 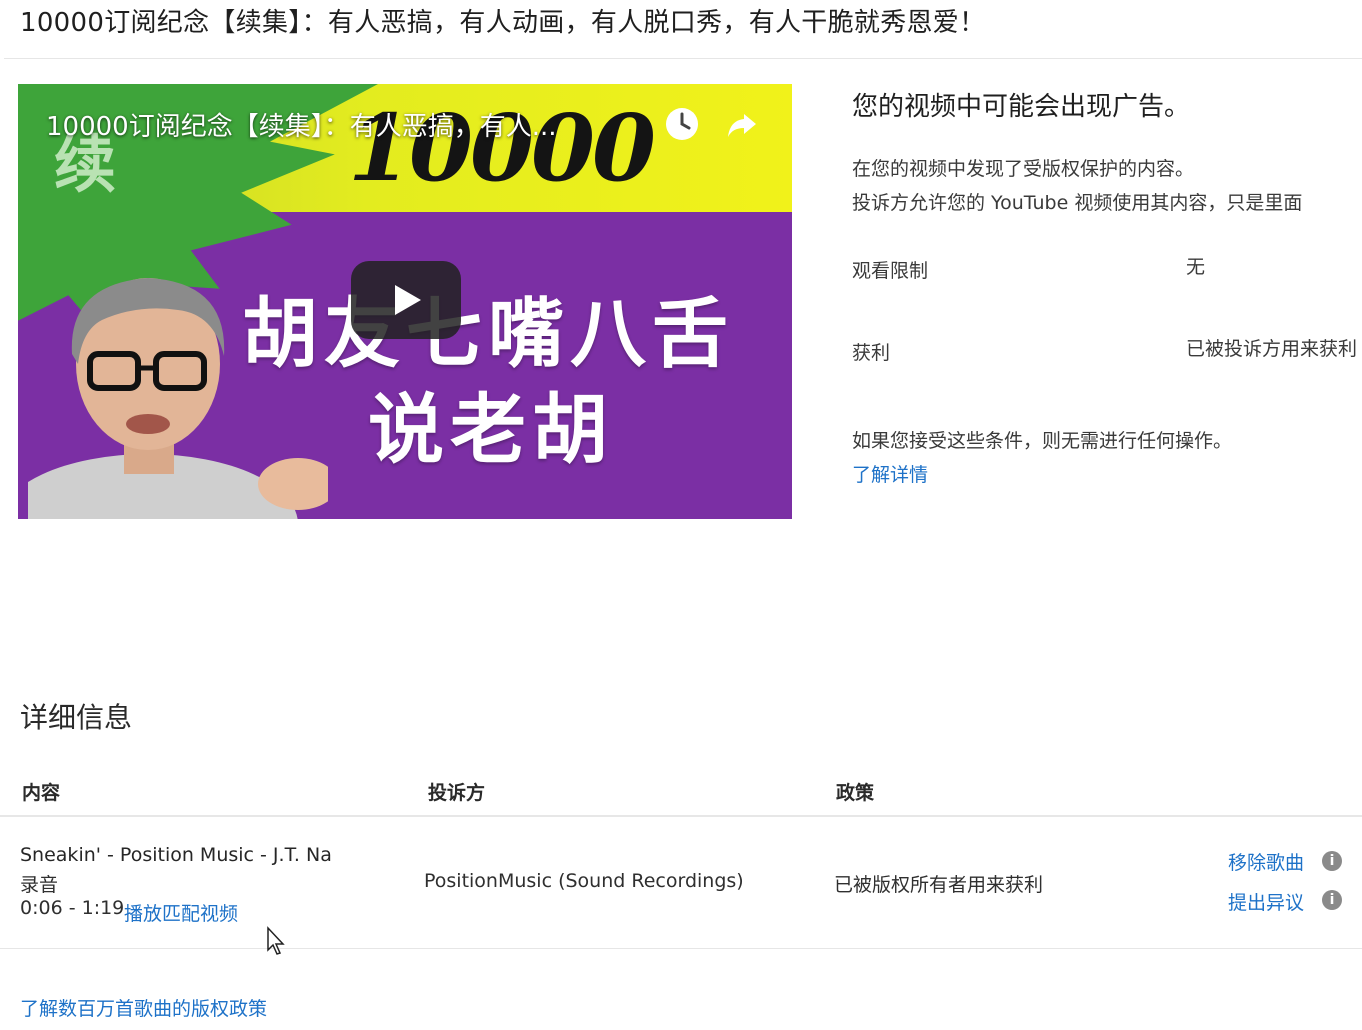 I want to click on ad-description-1: 在您的视频中发现了受版权保护的内容。, so click(x=1023, y=169).